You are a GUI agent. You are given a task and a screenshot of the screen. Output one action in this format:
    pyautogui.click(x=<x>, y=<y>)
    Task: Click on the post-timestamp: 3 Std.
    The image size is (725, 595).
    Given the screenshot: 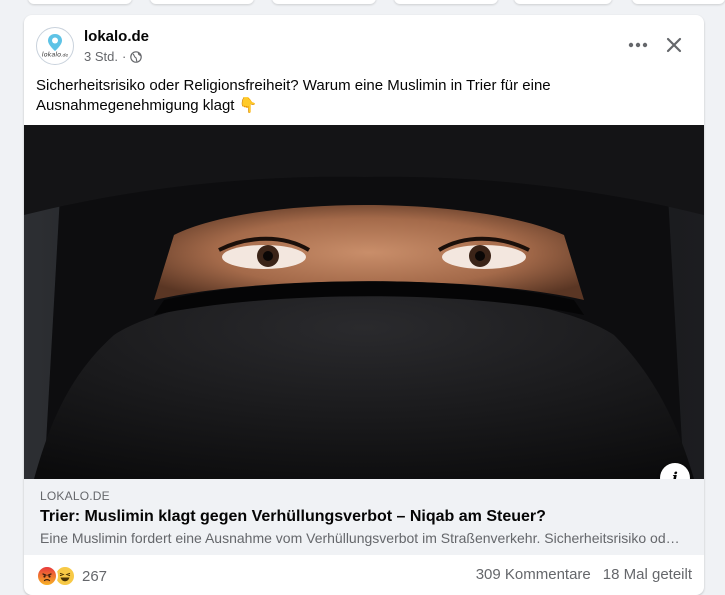 What is the action you would take?
    pyautogui.click(x=101, y=56)
    